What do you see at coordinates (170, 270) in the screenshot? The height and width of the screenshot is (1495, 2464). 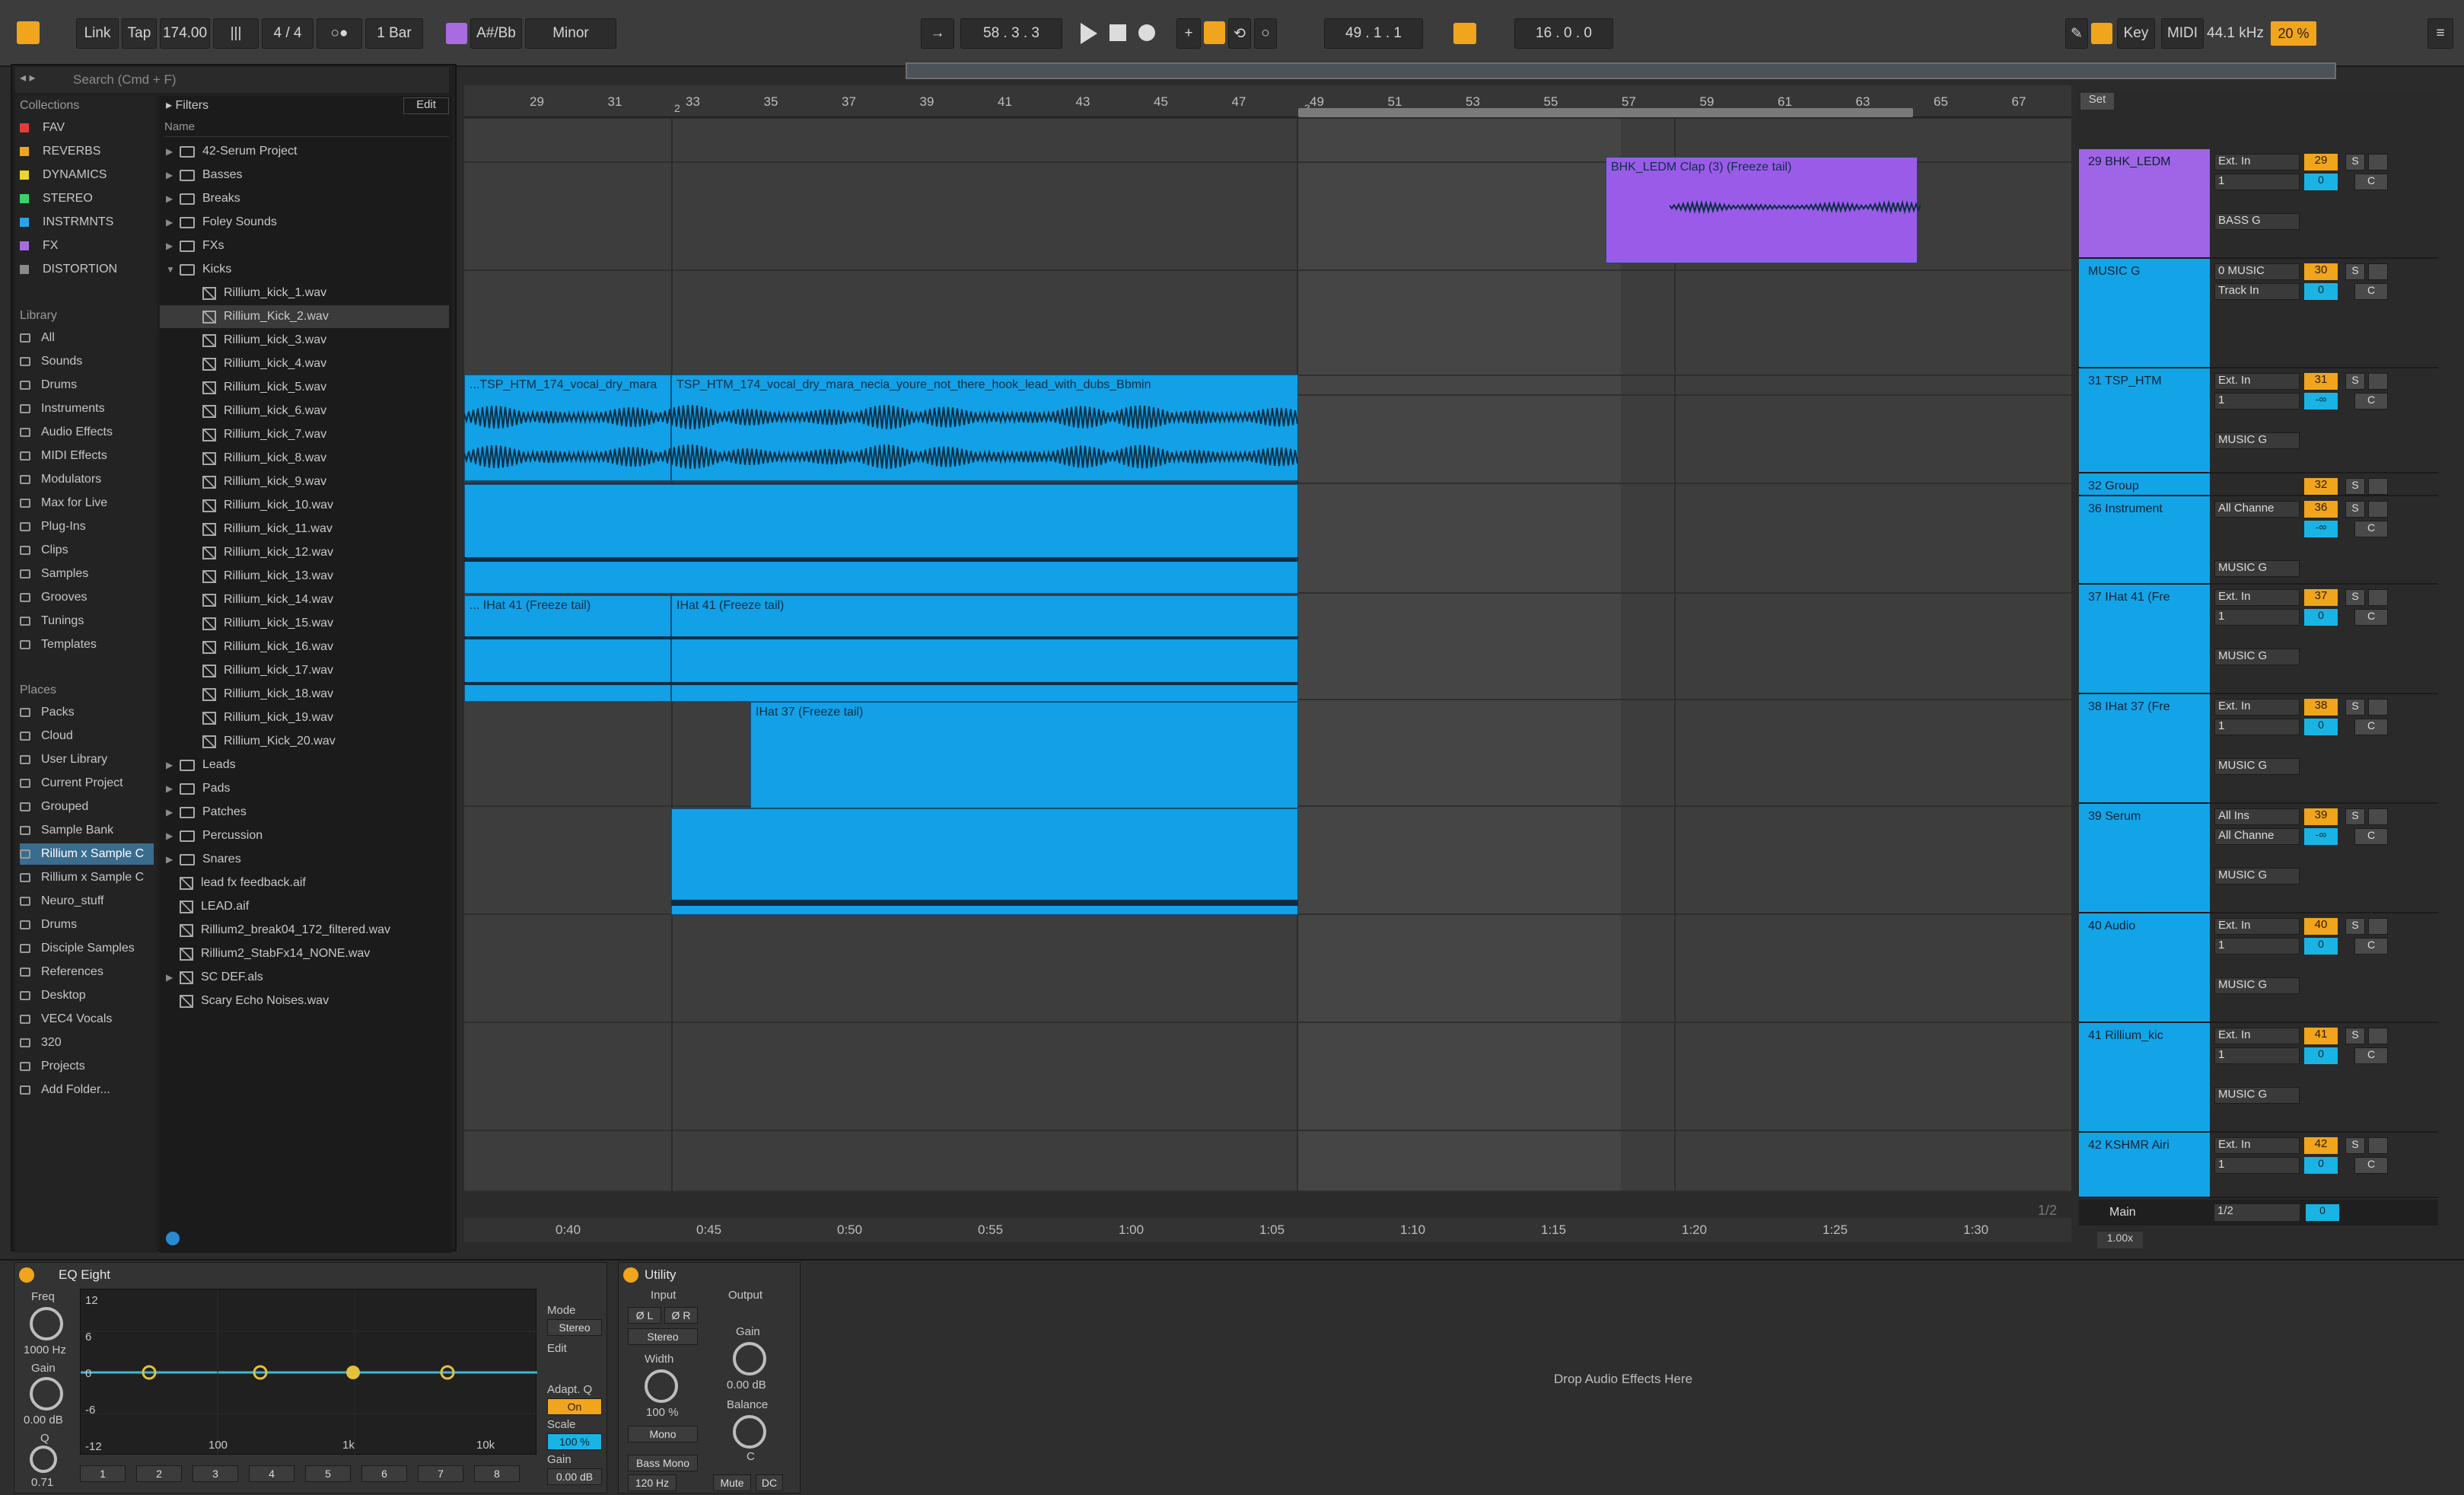 I see `expanded-arrow-icon: ▼` at bounding box center [170, 270].